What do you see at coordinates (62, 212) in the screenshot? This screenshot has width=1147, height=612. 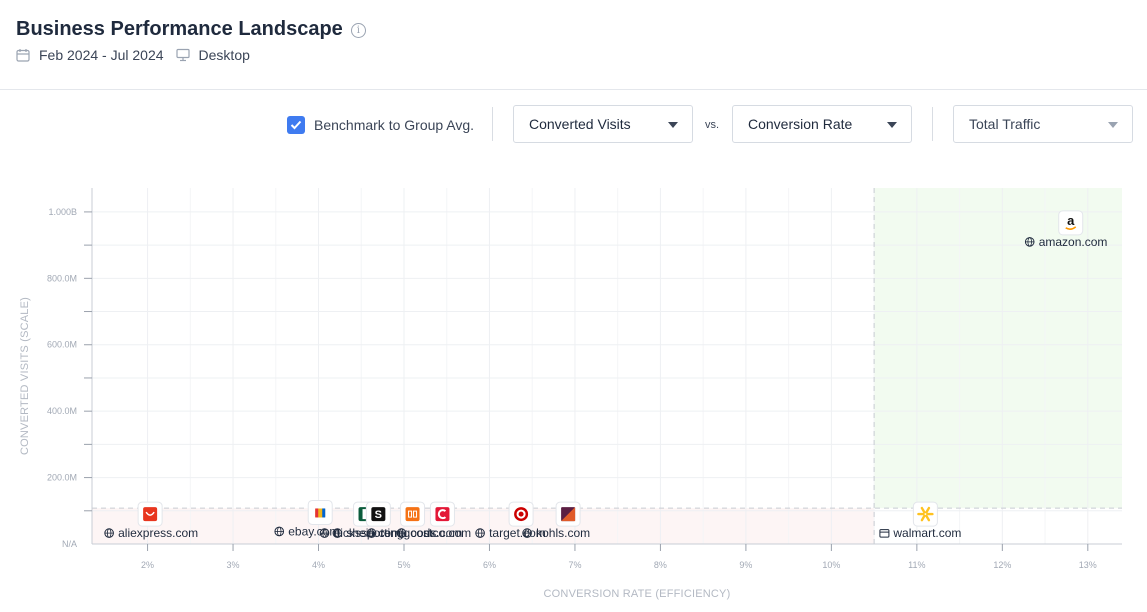 I see `y-tick-label: 1.000B` at bounding box center [62, 212].